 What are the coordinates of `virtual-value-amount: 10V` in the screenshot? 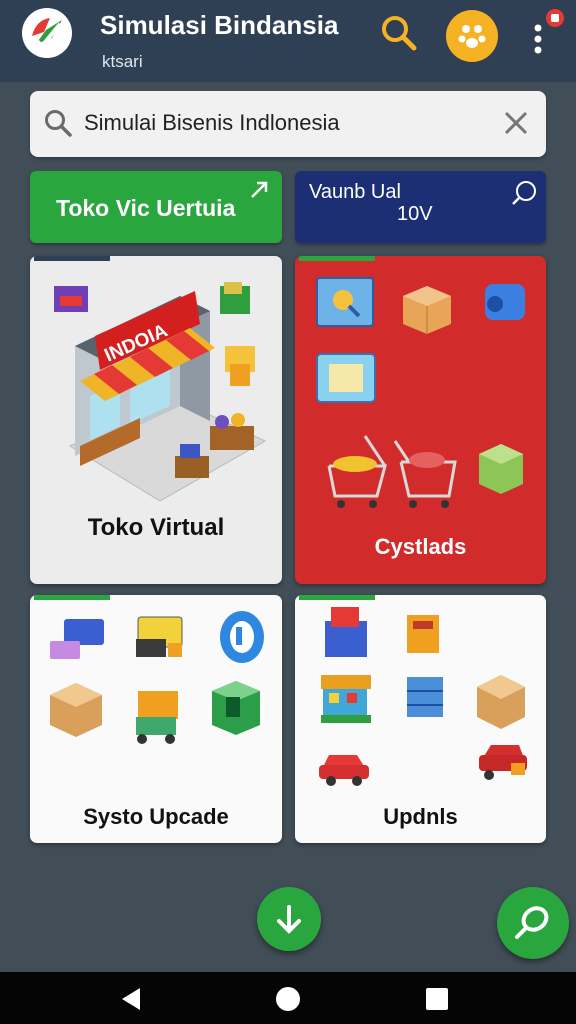 It's located at (415, 214).